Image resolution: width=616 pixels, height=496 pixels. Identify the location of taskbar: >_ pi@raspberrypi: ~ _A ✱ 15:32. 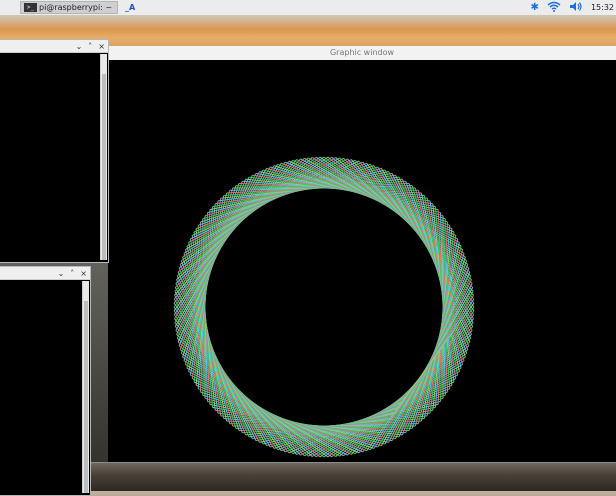
(308, 8).